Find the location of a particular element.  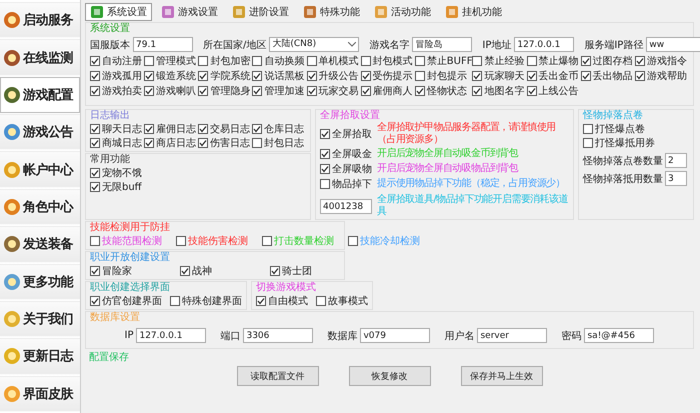

field-label: 国服版本 is located at coordinates (110, 45).